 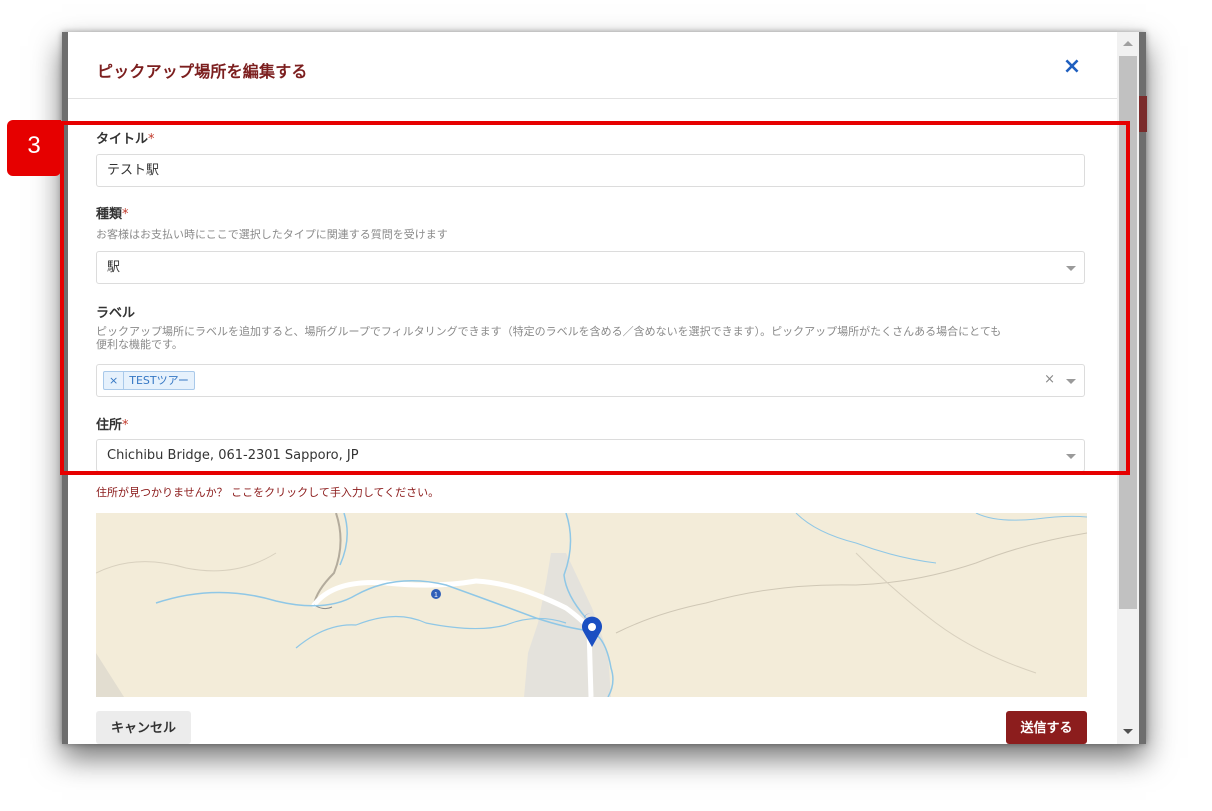 I want to click on scroll-down-icon, so click(x=1128, y=731).